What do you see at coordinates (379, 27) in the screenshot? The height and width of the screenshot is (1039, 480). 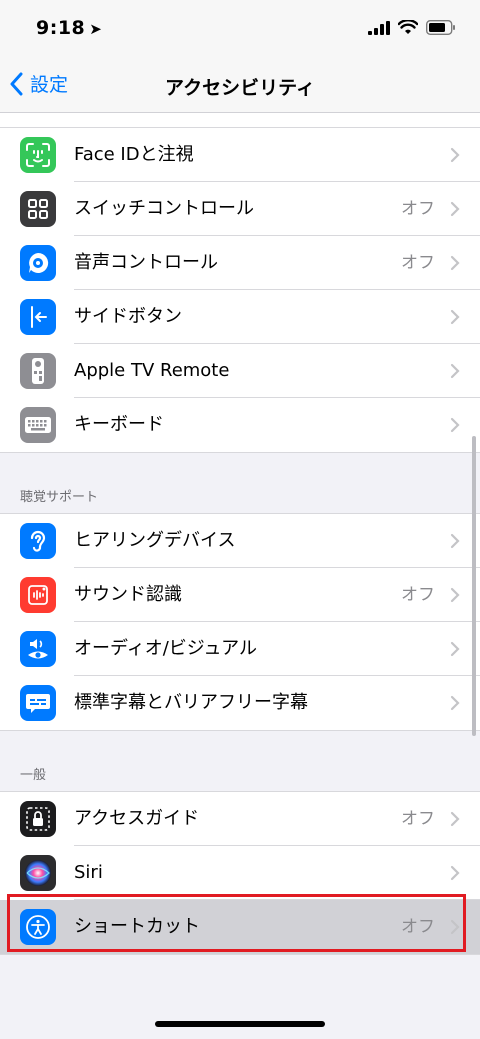 I see `signal-icon` at bounding box center [379, 27].